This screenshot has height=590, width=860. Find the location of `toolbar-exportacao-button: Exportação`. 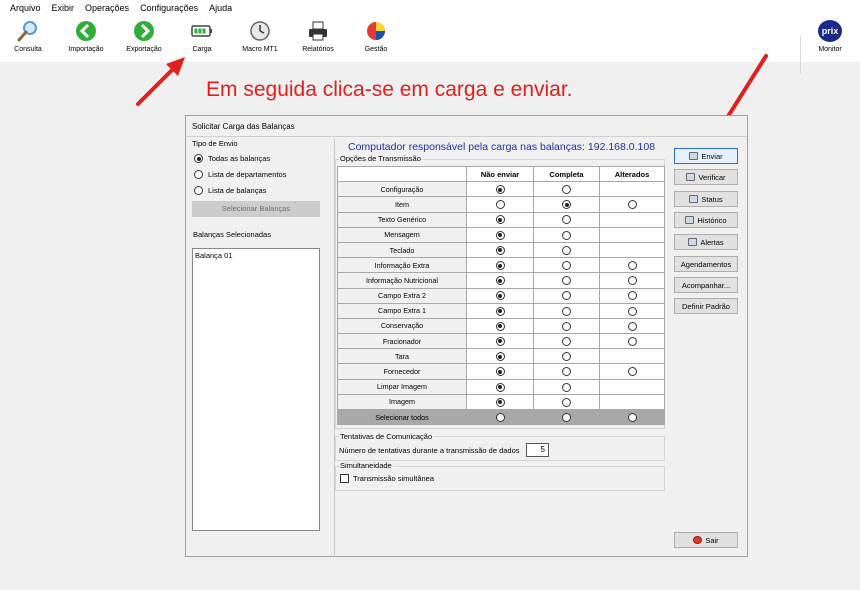

toolbar-exportacao-button: Exportação is located at coordinates (144, 36).